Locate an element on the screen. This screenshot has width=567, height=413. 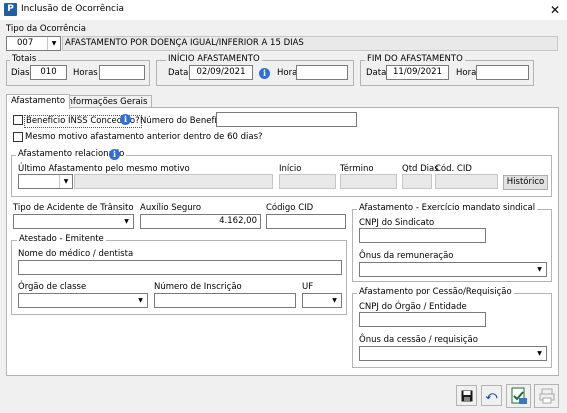
auxilio-seguro-input: 4.162,00 is located at coordinates (200, 221).